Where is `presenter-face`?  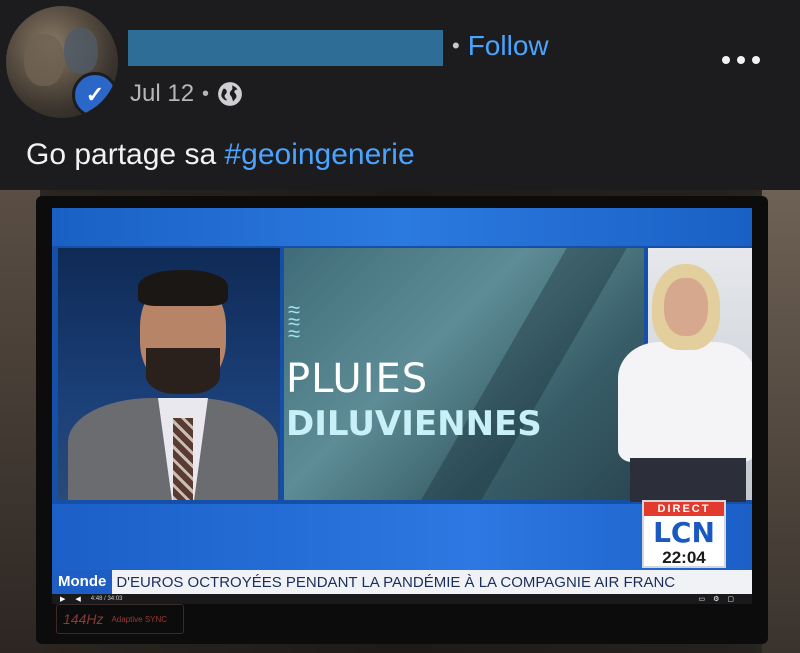
presenter-face is located at coordinates (686, 307).